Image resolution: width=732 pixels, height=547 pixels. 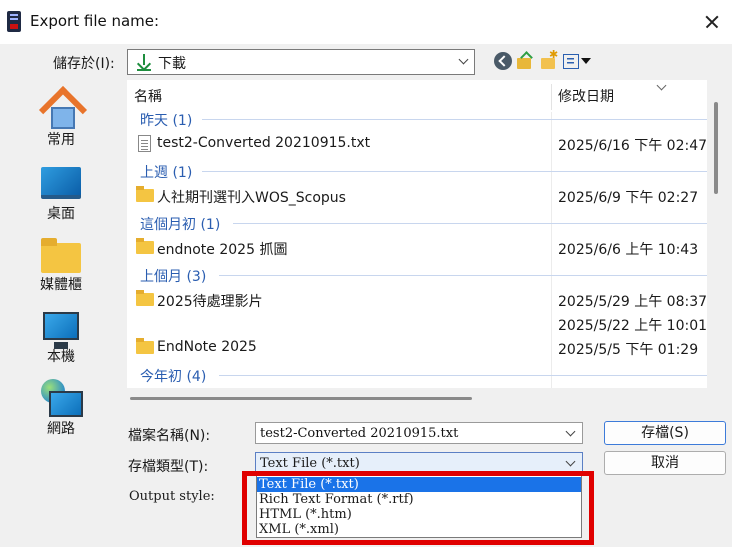 What do you see at coordinates (166, 120) in the screenshot?
I see `group-header: 昨天 (1)` at bounding box center [166, 120].